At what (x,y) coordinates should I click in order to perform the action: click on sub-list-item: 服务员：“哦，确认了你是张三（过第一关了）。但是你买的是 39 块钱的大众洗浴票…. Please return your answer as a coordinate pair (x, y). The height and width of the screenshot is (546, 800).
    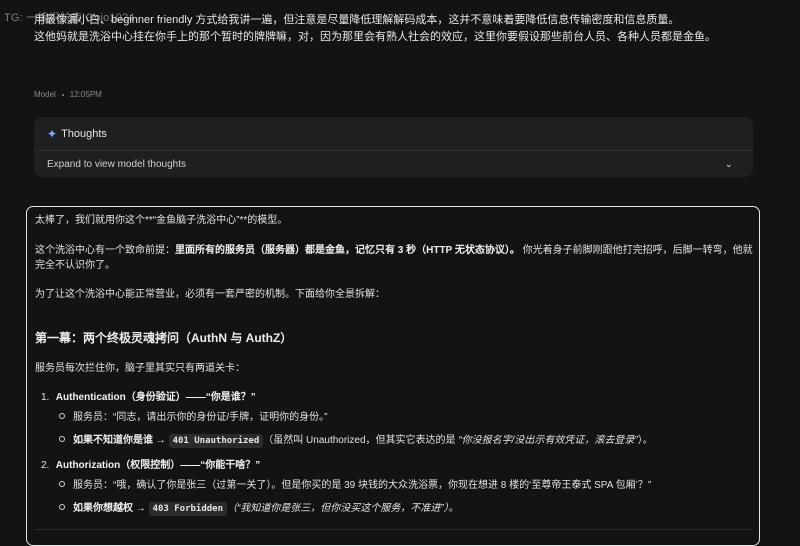
    Looking at the image, I should click on (355, 485).